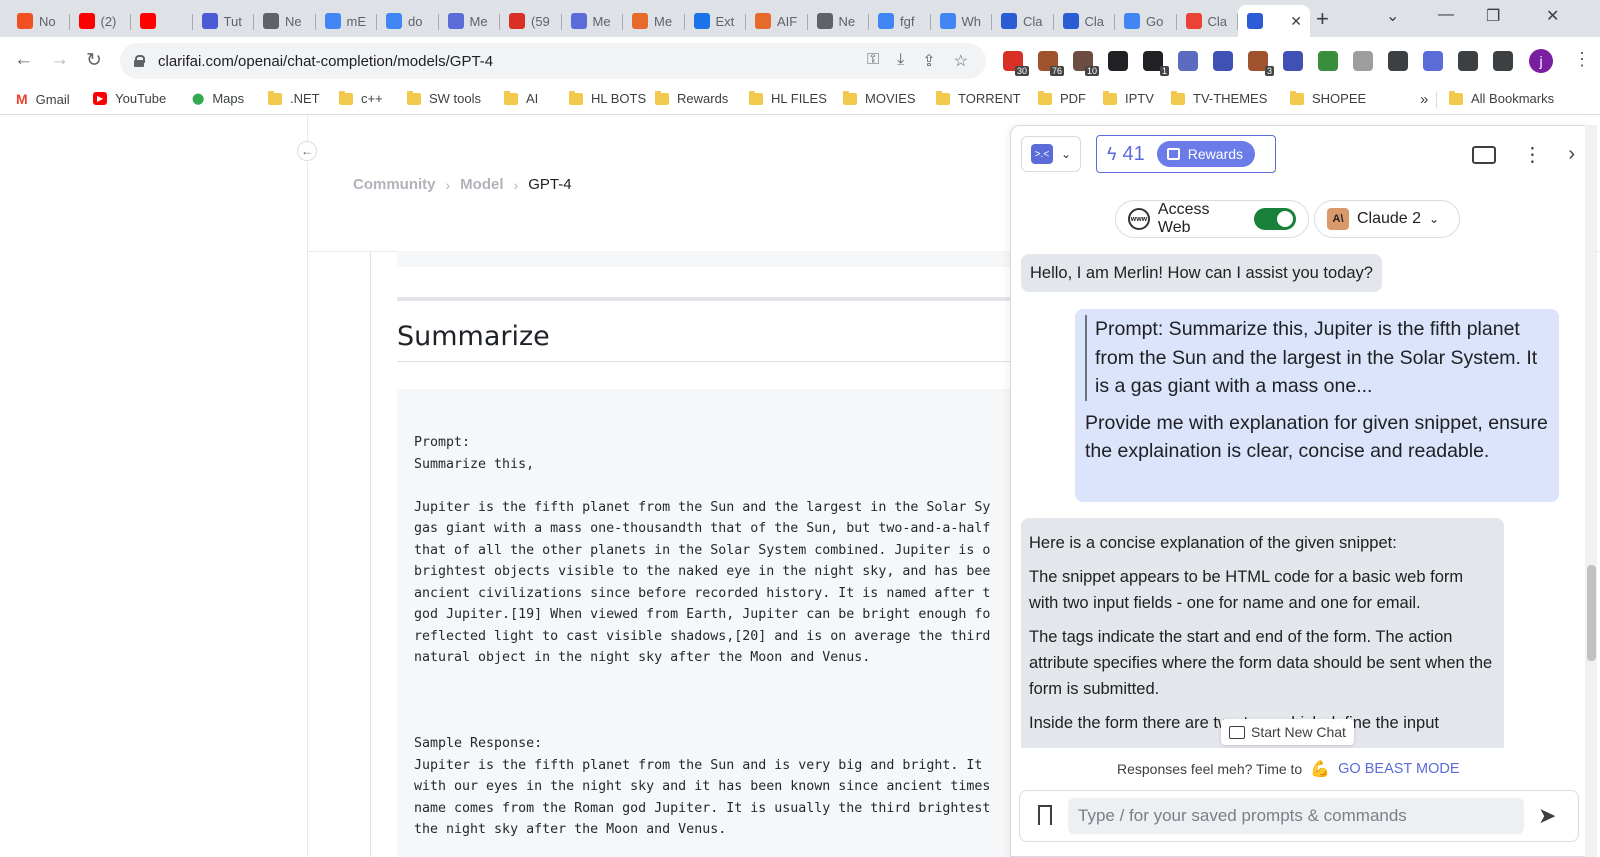  What do you see at coordinates (1188, 61) in the screenshot?
I see `ext-pen-icon` at bounding box center [1188, 61].